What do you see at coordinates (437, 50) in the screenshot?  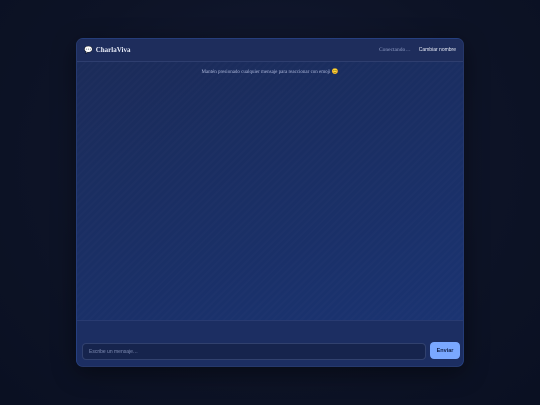 I see `change-name-button: Cambiar nombre` at bounding box center [437, 50].